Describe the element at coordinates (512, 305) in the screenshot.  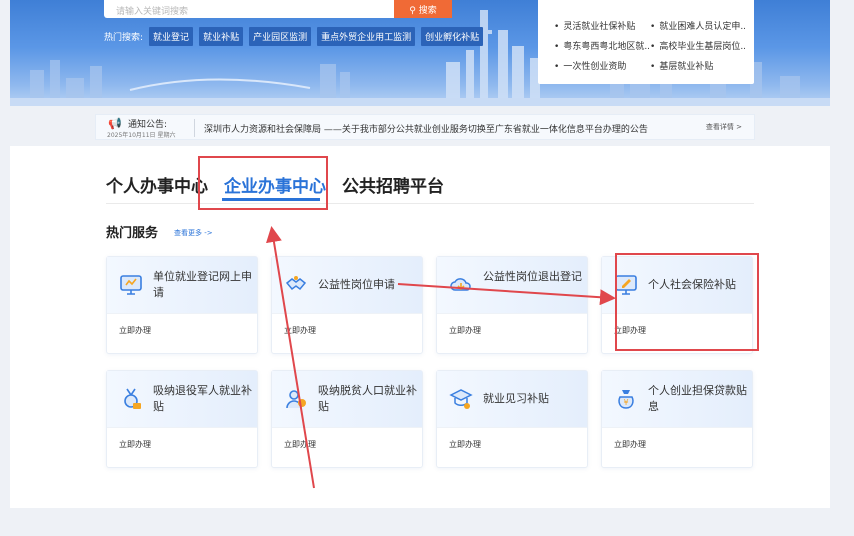
I see `service-card-public-post-exit: 公益性岗位退出登记 立即办理` at that location.